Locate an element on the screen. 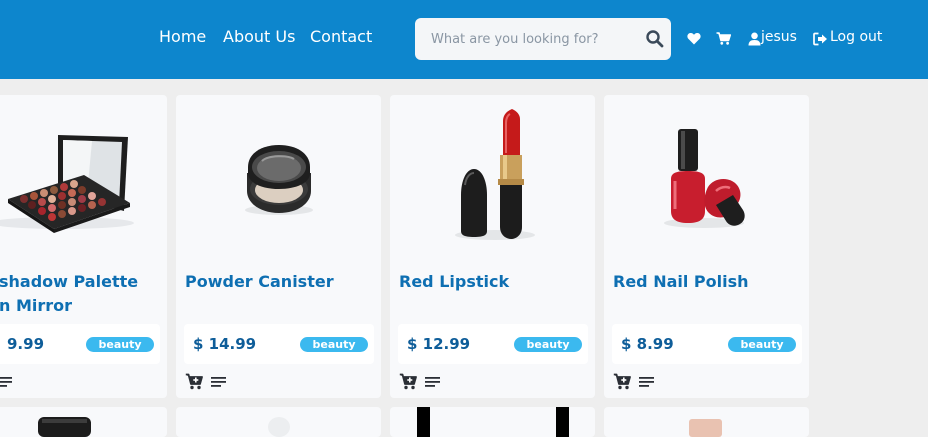  product-card: shadow Palette n Mirror 9.99 beauty is located at coordinates (83, 246).